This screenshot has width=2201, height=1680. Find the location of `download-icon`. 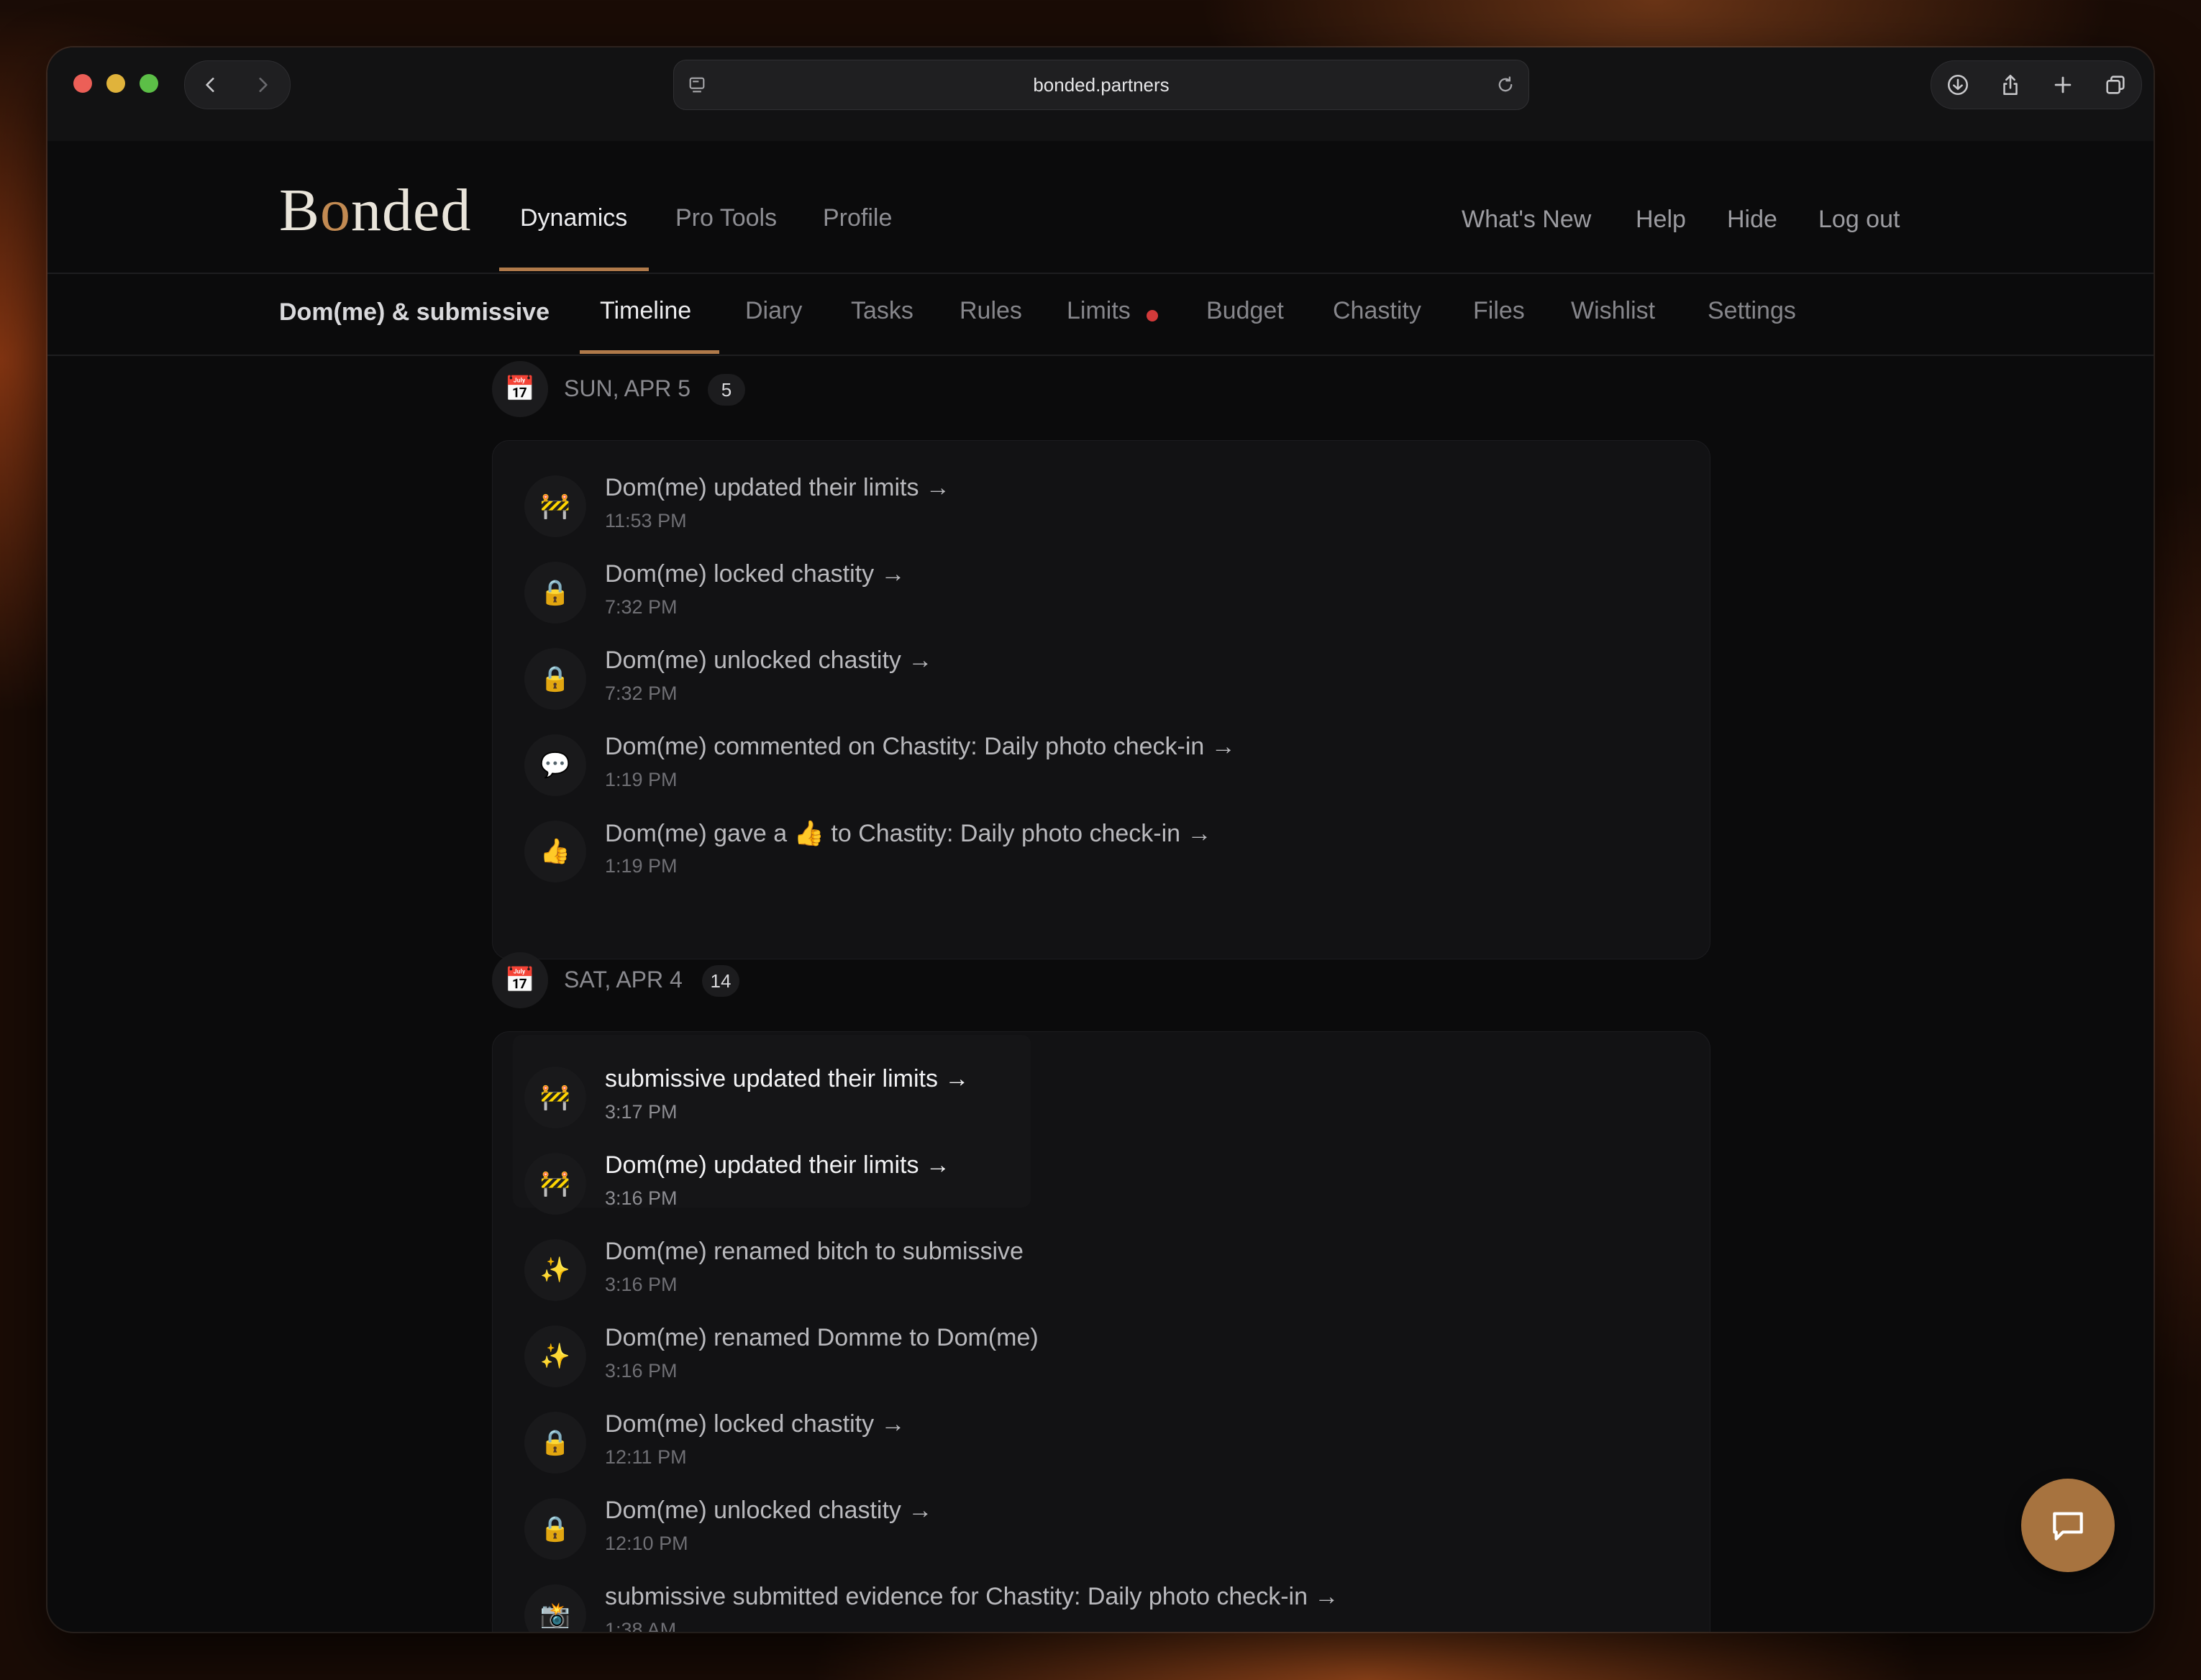

download-icon is located at coordinates (1957, 85).